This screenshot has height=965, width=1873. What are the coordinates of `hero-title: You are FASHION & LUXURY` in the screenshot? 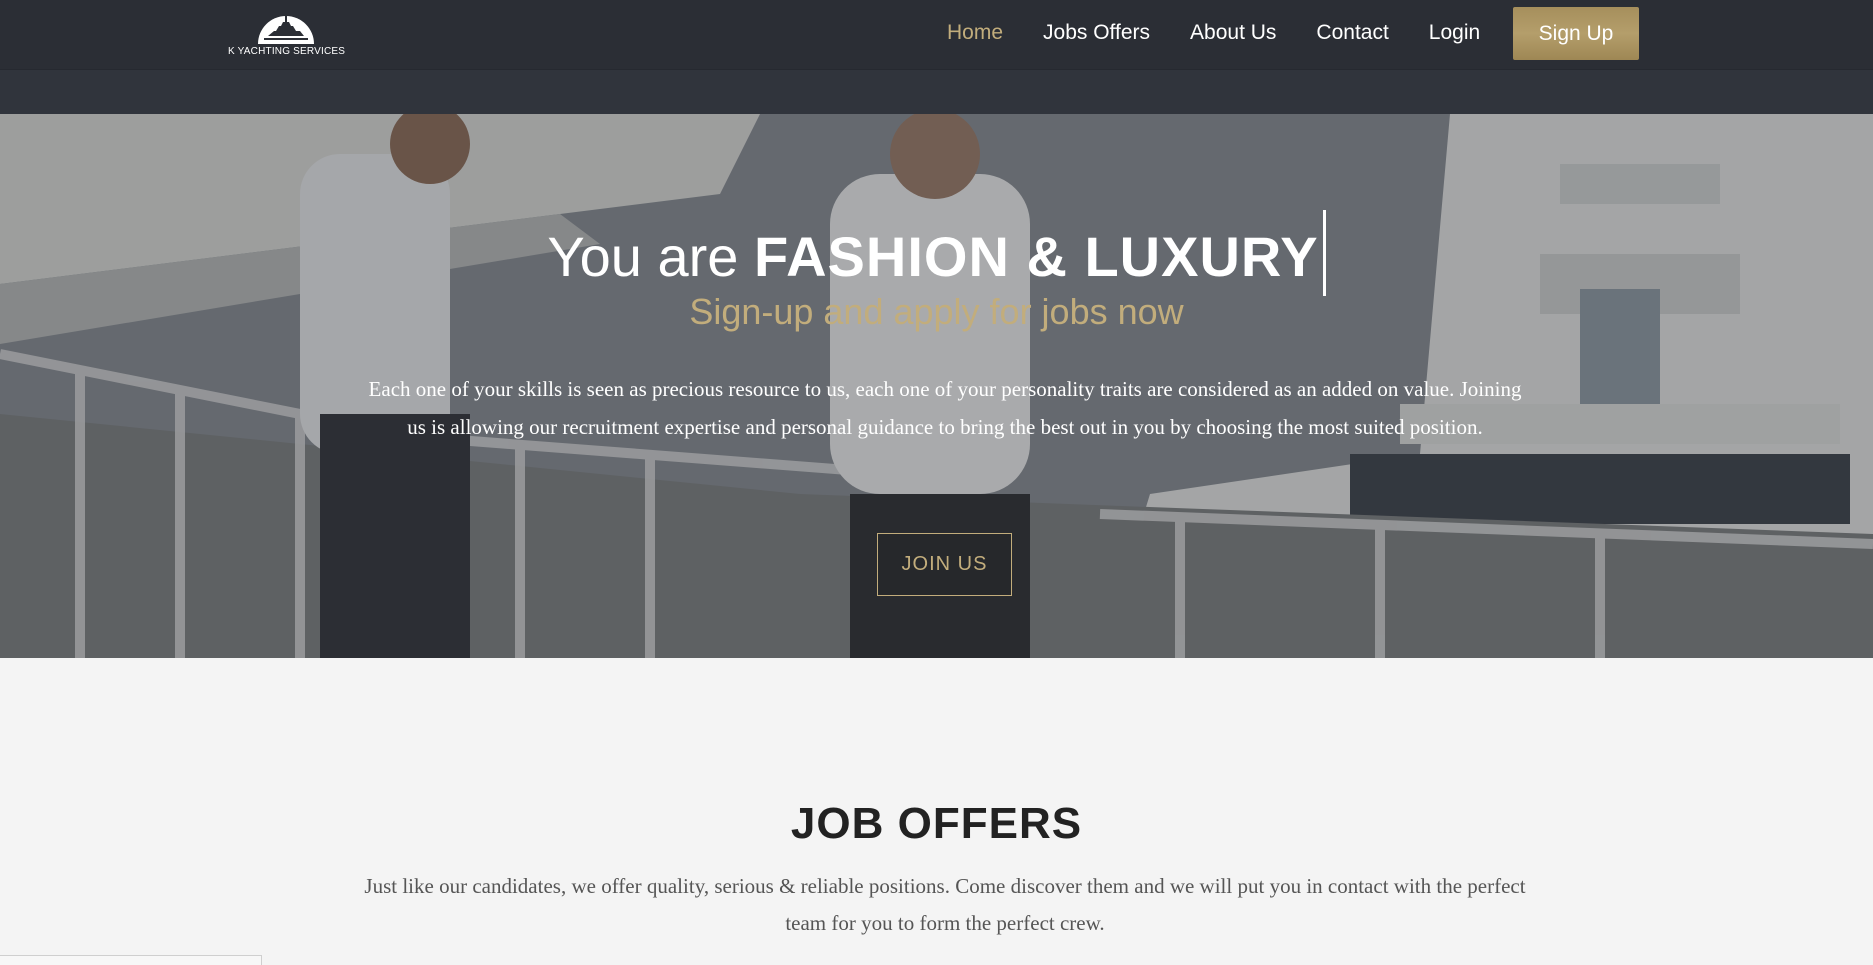 It's located at (936, 253).